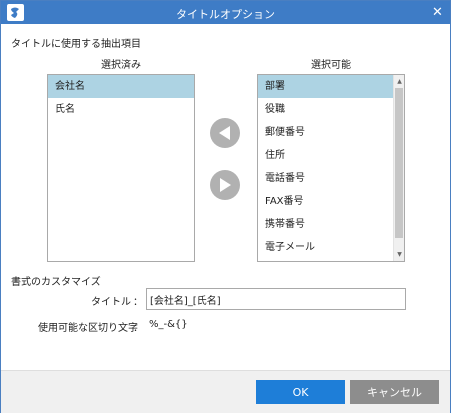 The image size is (451, 413). I want to click on list-item: 部署, so click(331, 86).